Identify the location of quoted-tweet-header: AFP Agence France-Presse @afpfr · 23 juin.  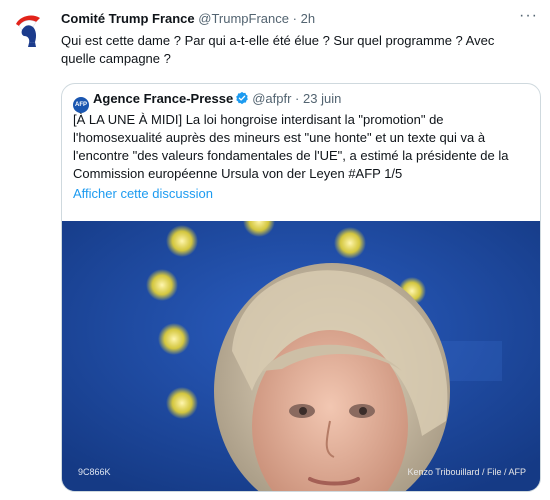
(207, 101).